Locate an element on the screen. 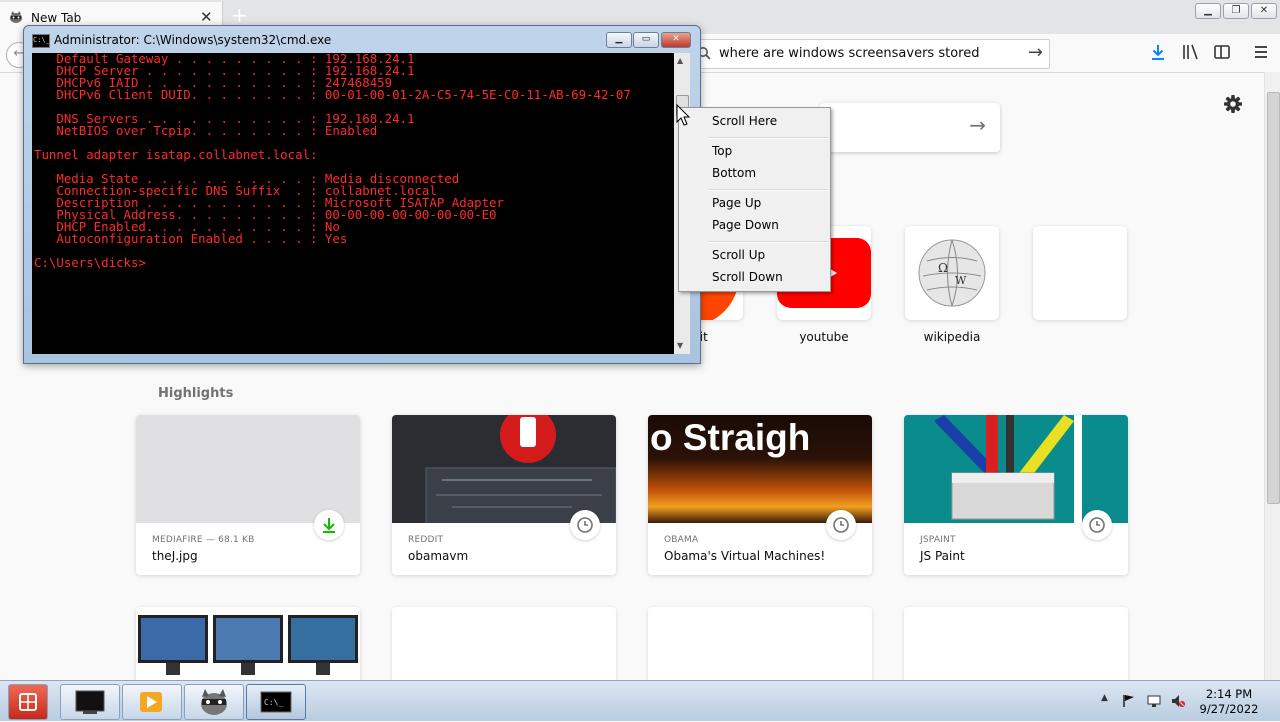  top-site-label: youtube is located at coordinates (824, 337).